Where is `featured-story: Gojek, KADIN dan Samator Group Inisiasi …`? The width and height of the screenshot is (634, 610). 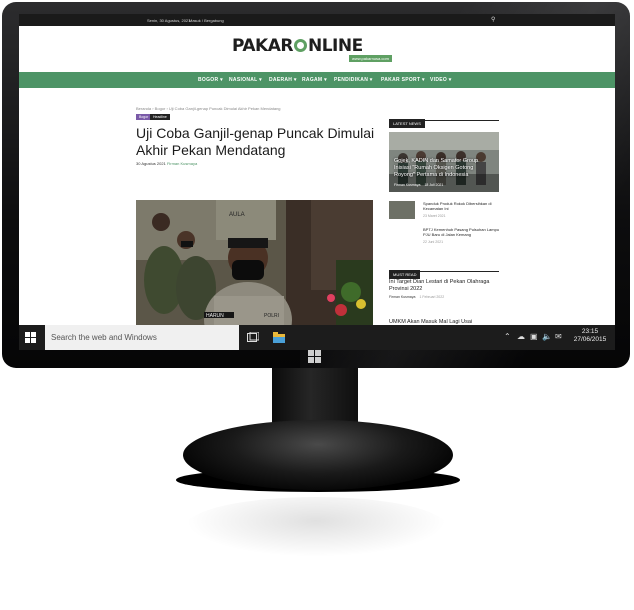
featured-story: Gojek, KADIN dan Samator Group Inisiasi … is located at coordinates (444, 162).